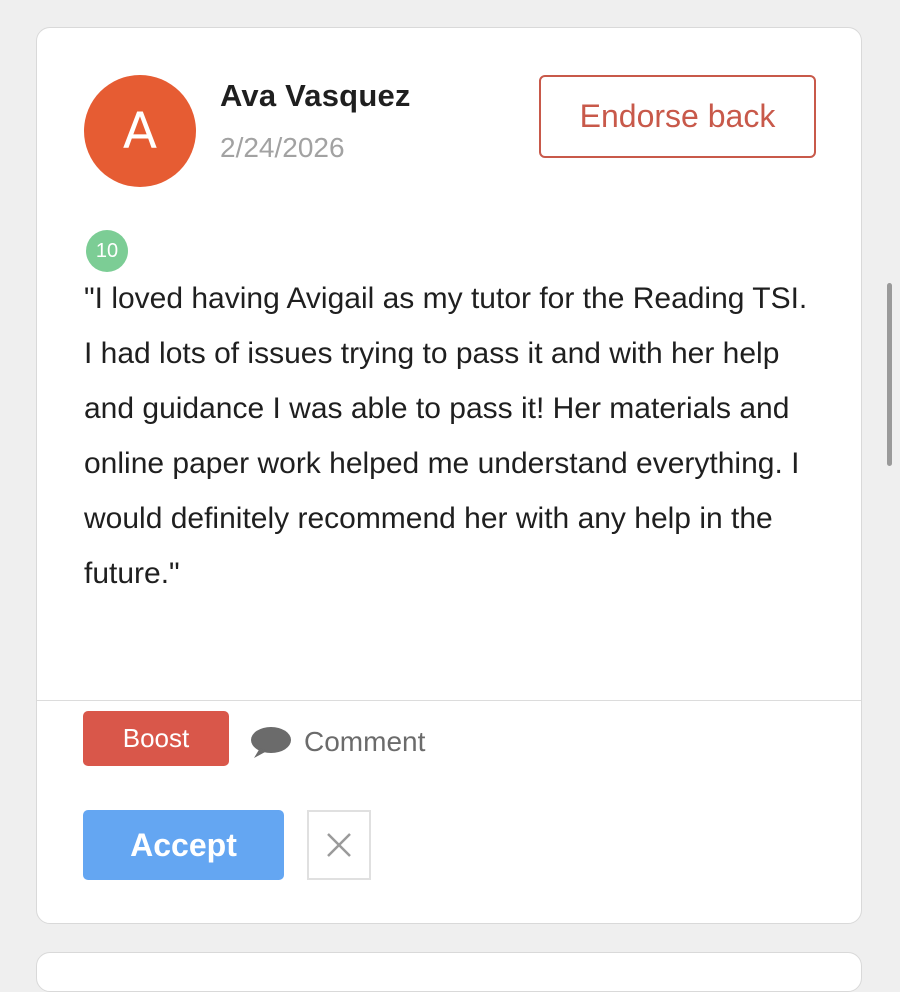  I want to click on comment-bubble-icon, so click(271, 742).